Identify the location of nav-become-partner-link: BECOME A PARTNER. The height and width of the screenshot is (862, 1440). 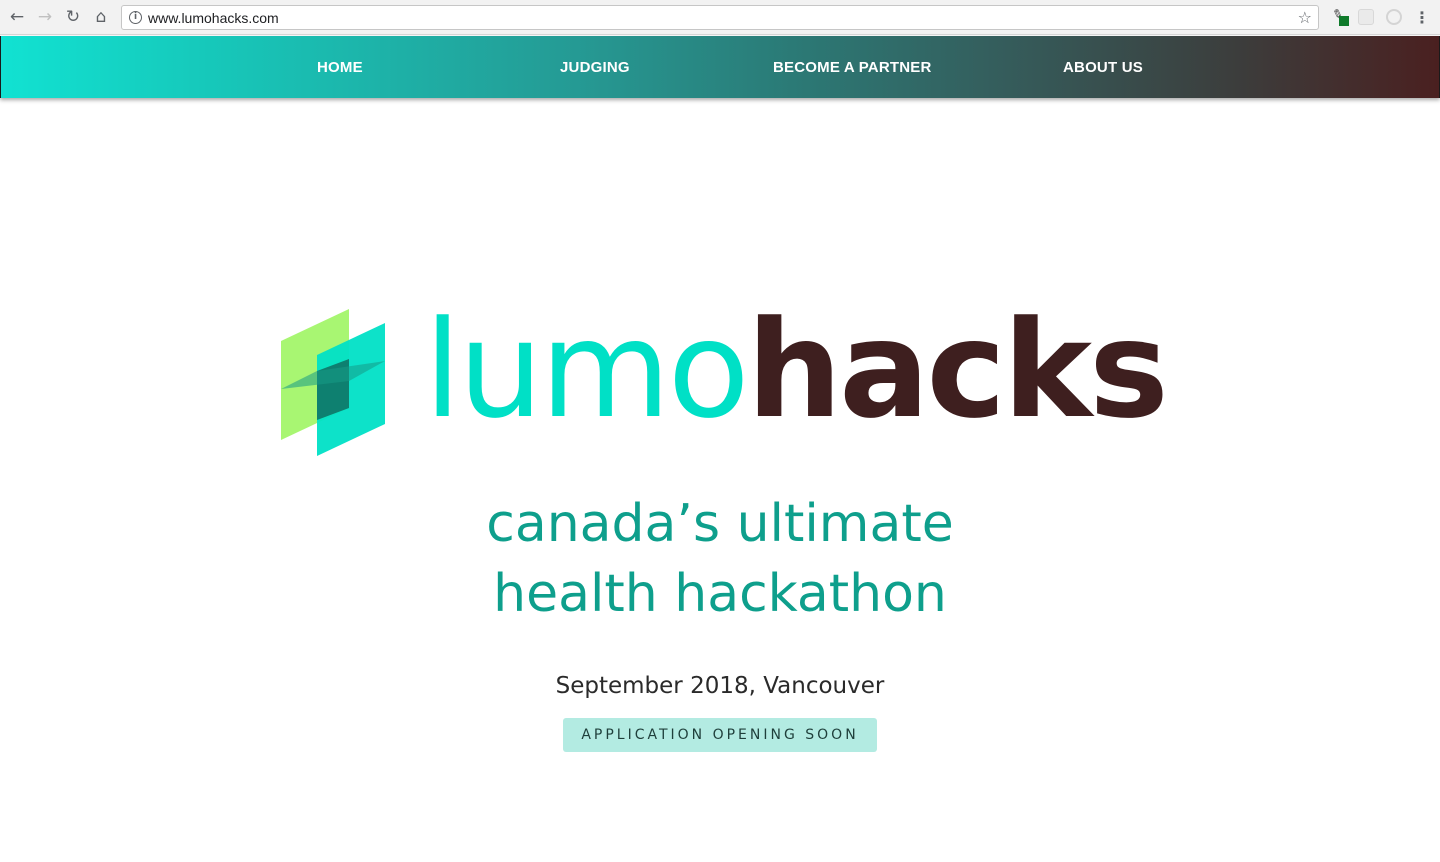
(852, 67).